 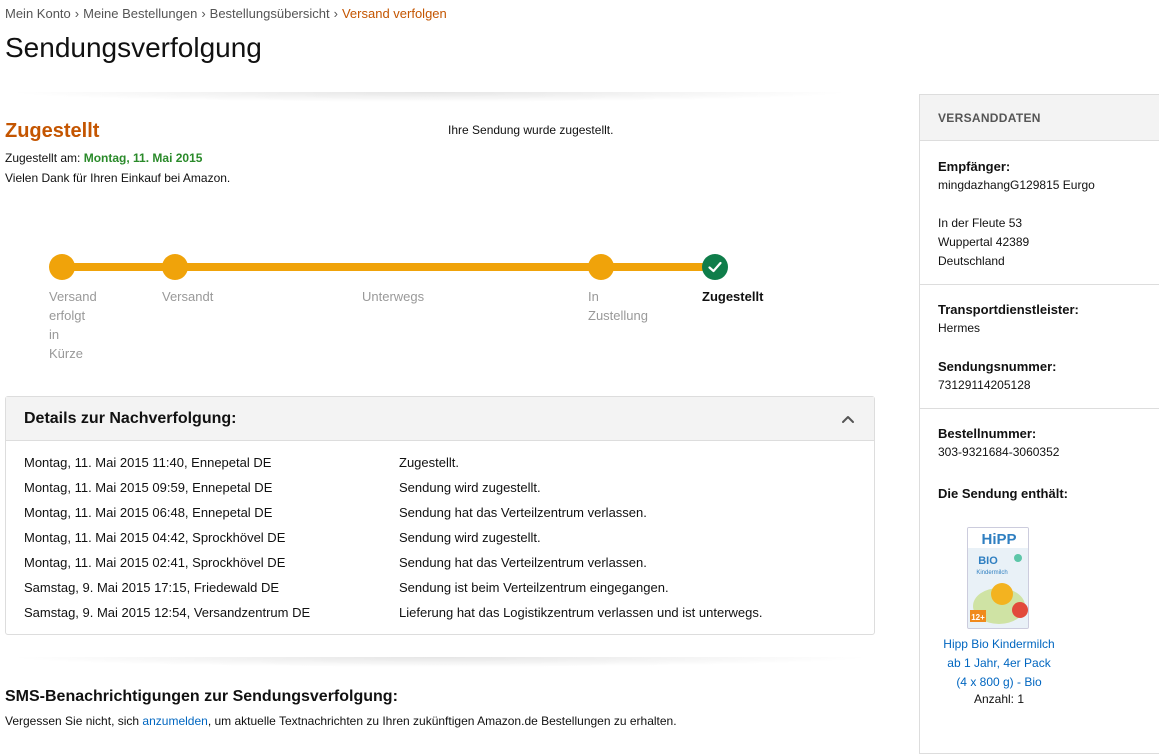 What do you see at coordinates (38, 13) in the screenshot?
I see `breadcrumb-mein-konto: Mein Konto` at bounding box center [38, 13].